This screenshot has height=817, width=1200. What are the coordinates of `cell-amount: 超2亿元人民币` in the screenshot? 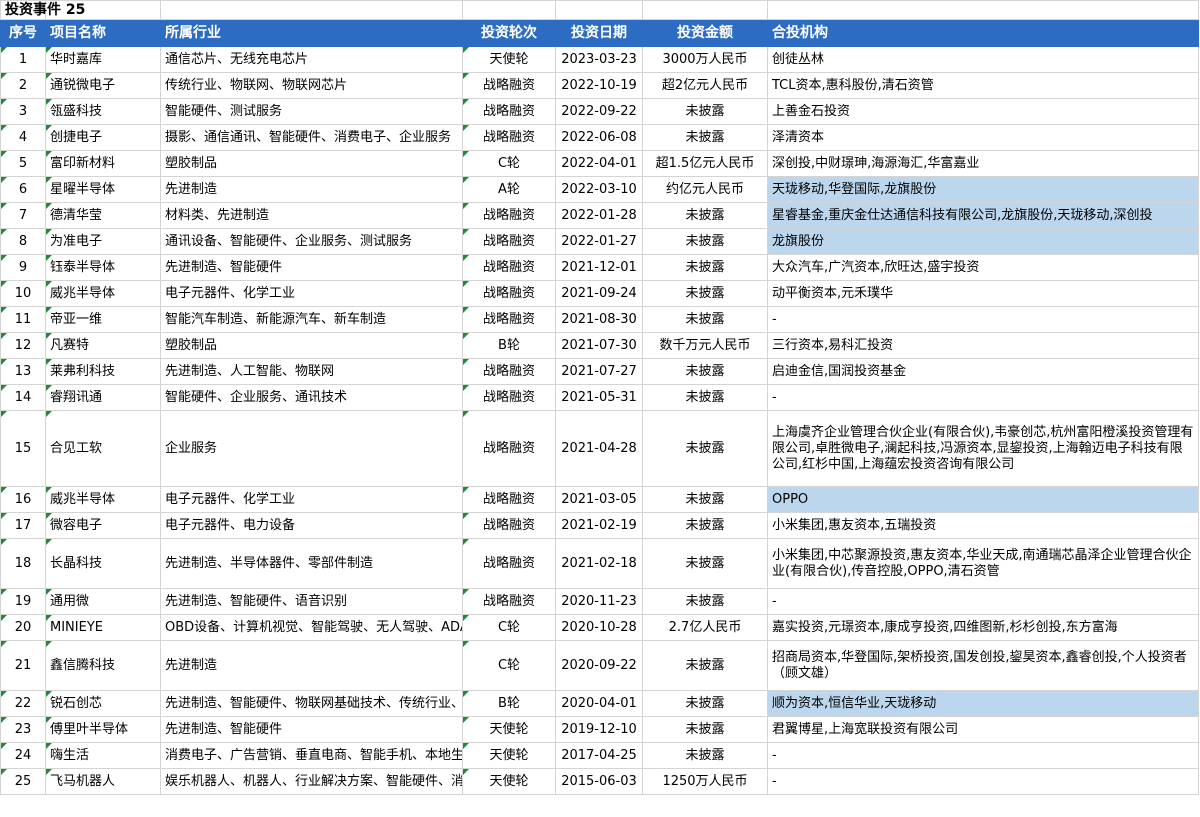 It's located at (705, 85).